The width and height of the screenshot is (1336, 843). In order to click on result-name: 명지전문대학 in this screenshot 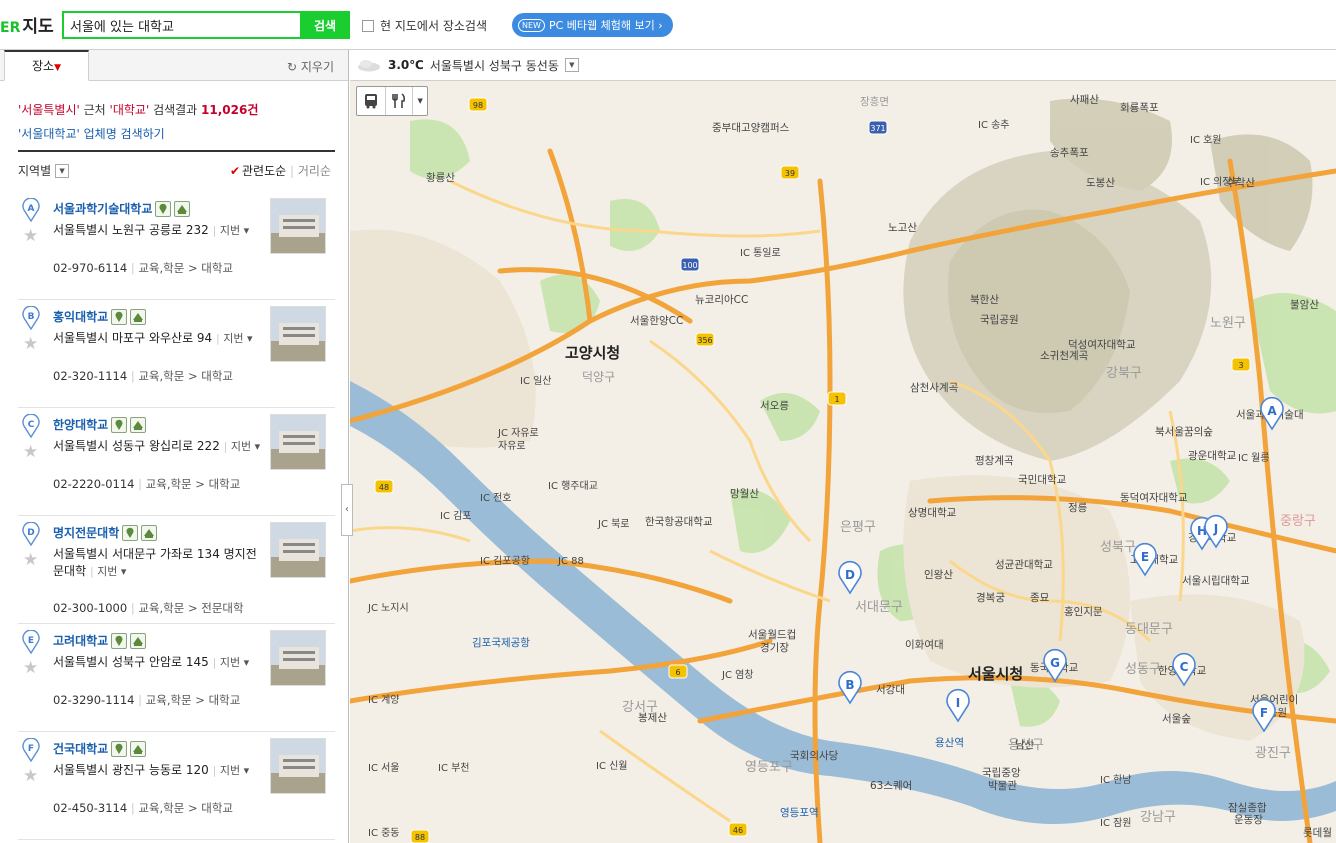, I will do `click(86, 532)`.